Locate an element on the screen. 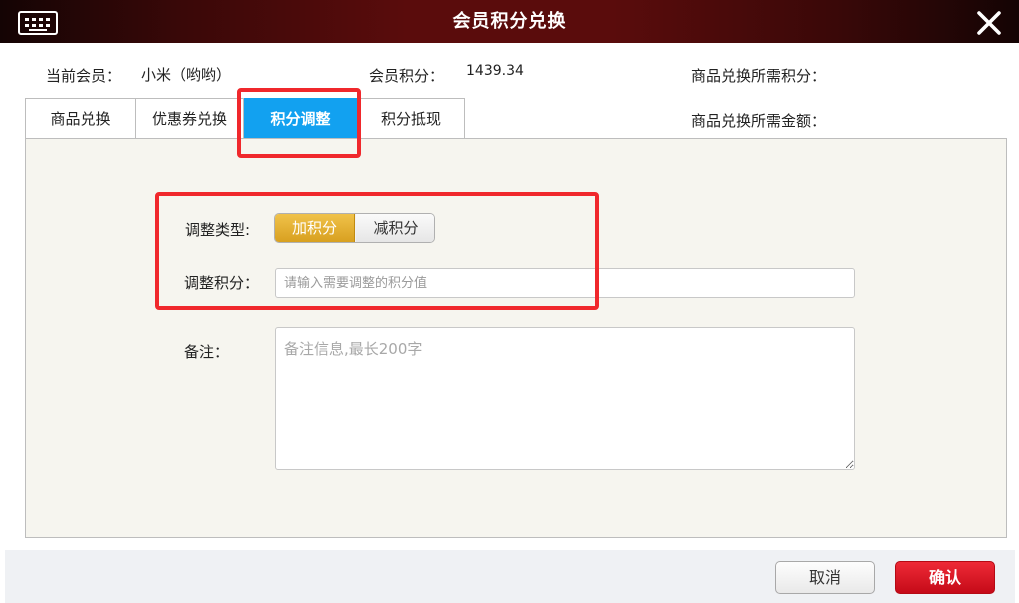  subtract-points-option: 减积分 is located at coordinates (395, 228).